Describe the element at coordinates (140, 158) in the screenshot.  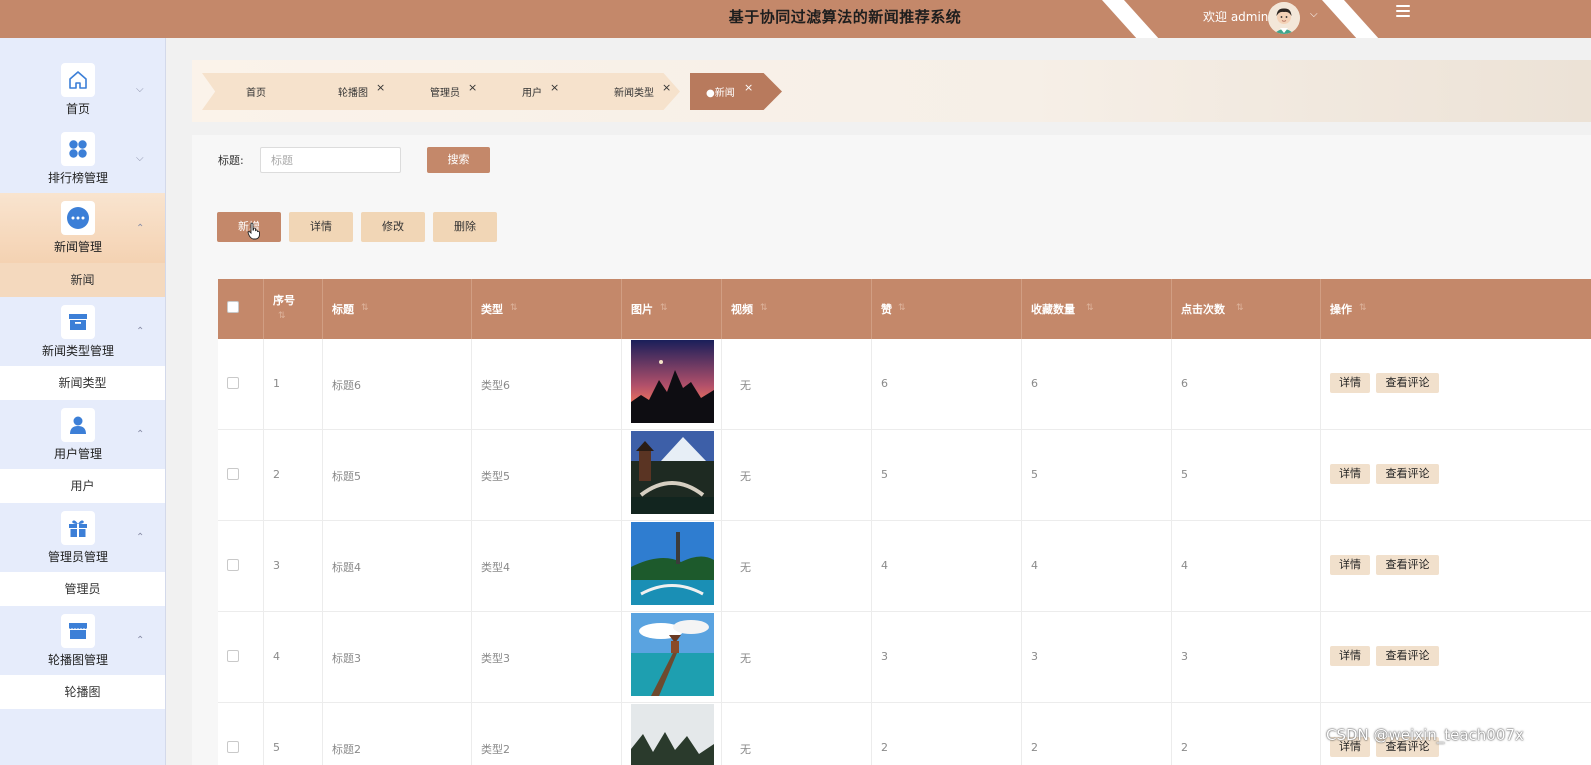
I see `chevron-down-icon: ⌵` at that location.